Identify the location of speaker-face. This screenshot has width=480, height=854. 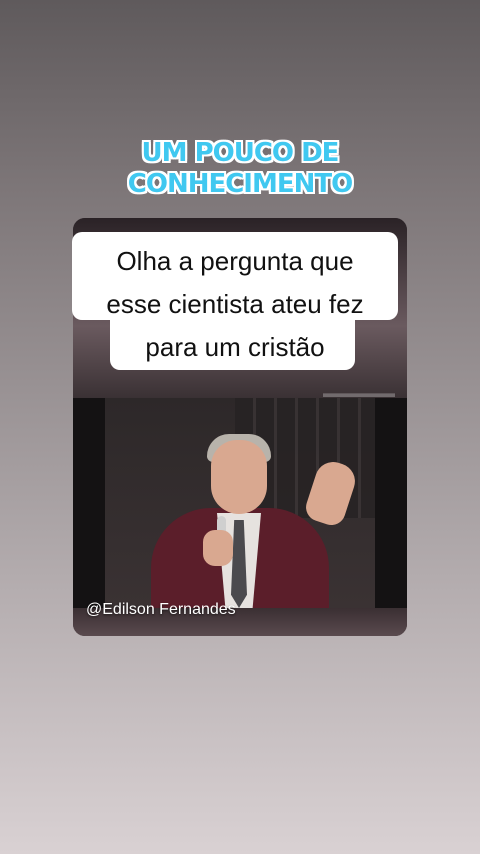
(239, 477).